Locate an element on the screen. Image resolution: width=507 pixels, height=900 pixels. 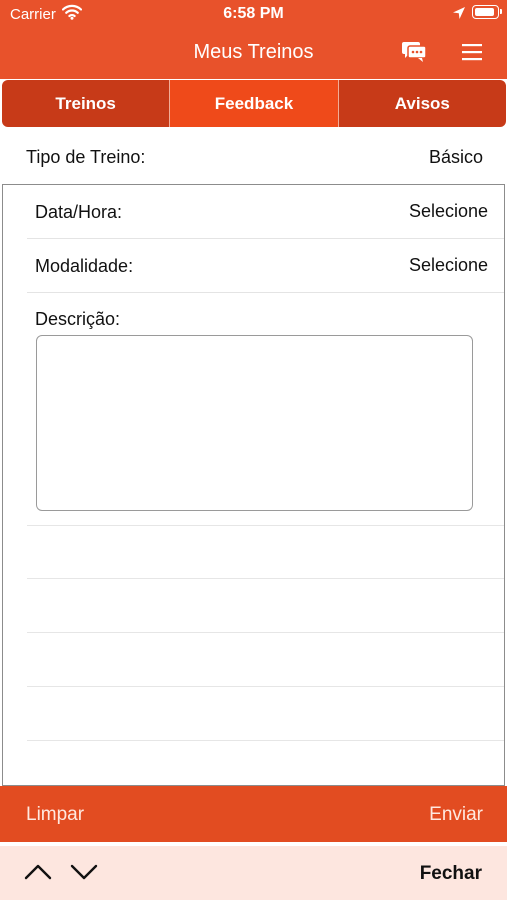
tab-avisos: Avisos is located at coordinates (421, 103).